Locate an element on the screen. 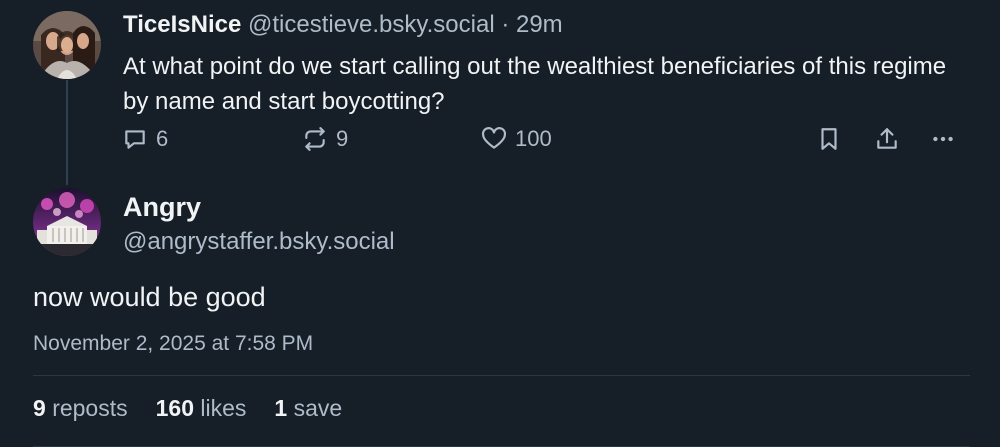 This screenshot has width=1000, height=447. reply-icon is located at coordinates (135, 139).